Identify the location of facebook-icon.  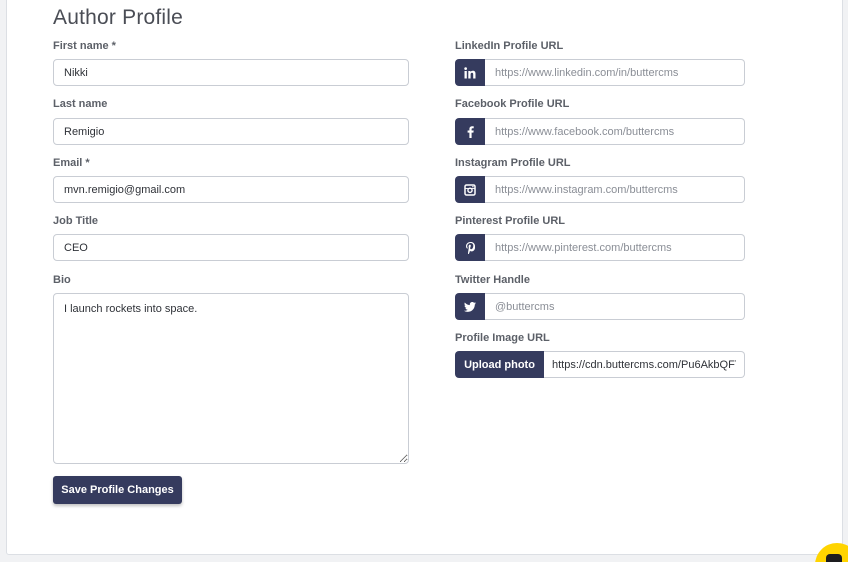
(470, 131).